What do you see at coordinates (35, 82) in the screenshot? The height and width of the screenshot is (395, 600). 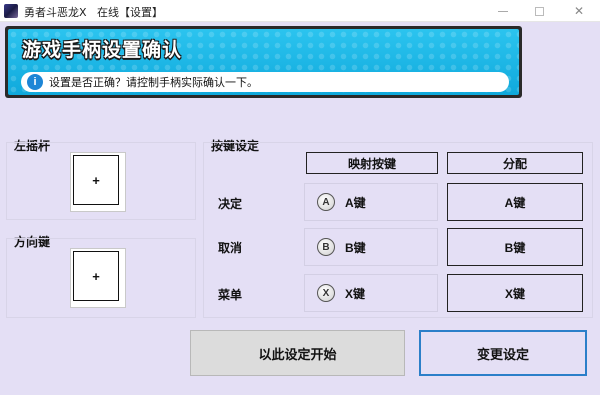 I see `info-icon: i` at bounding box center [35, 82].